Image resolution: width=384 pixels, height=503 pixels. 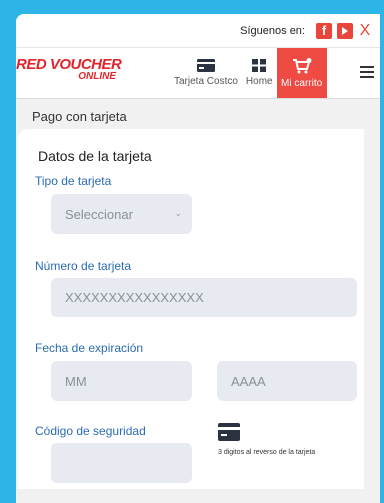 I want to click on card-number-placeholder: XXXXXXXXXXXXXXXX, so click(x=134, y=297).